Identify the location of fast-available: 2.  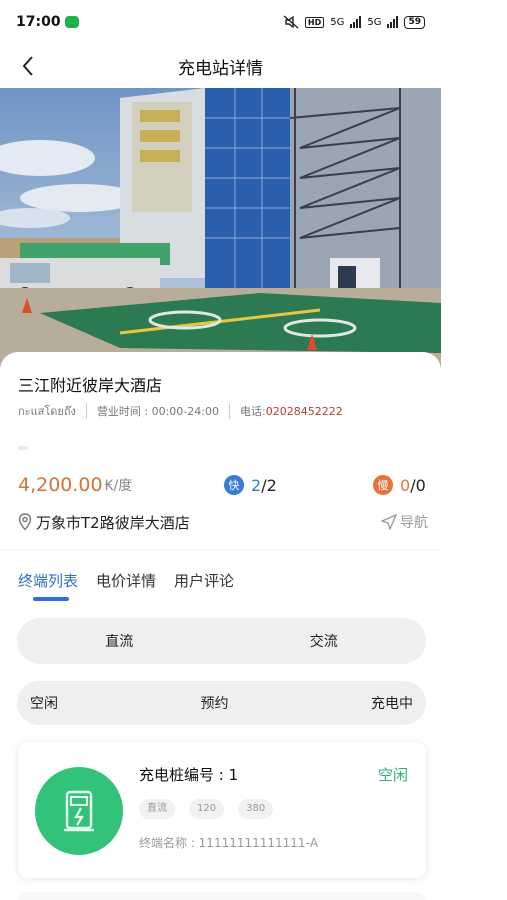
(256, 485).